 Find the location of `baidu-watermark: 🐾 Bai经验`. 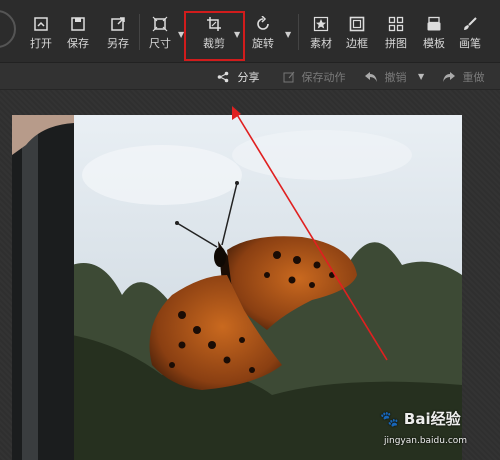

baidu-watermark: 🐾 Bai经验 is located at coordinates (420, 418).